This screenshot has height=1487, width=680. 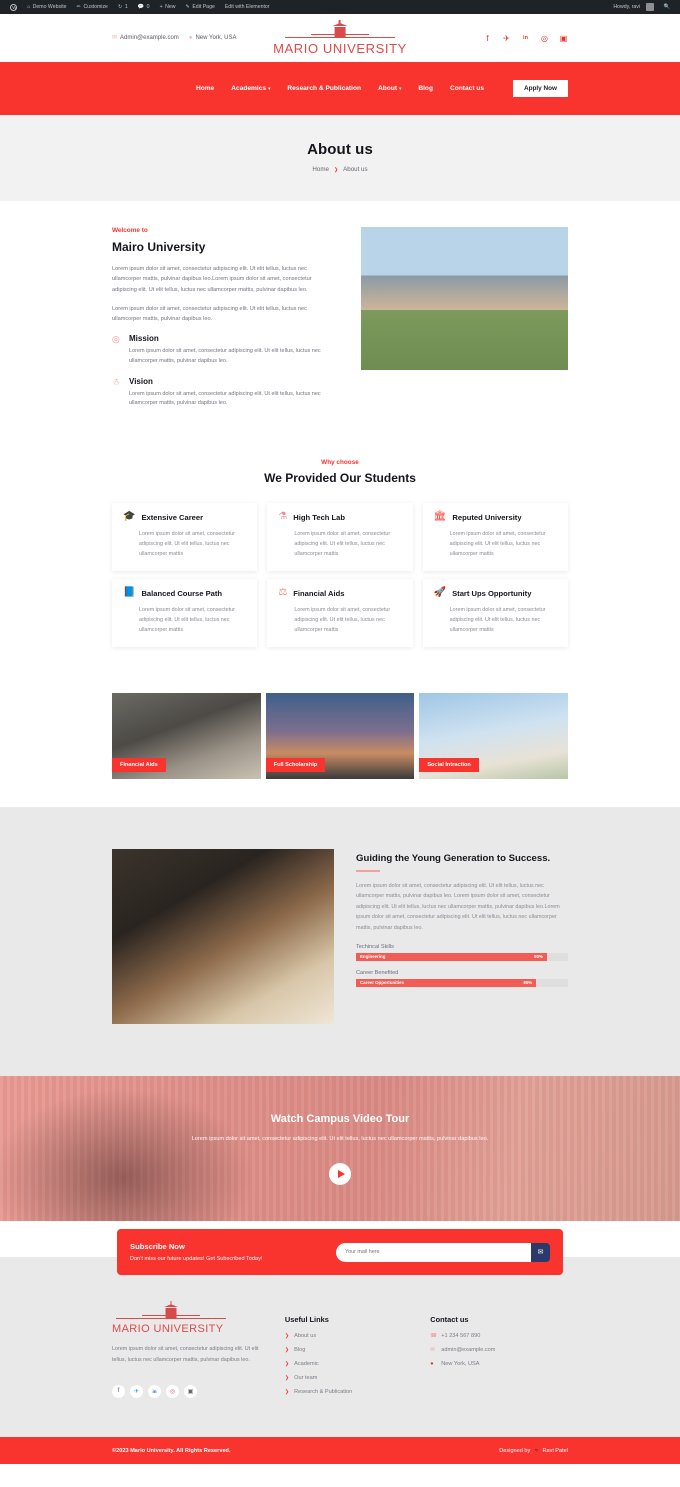 I want to click on footer-contact-phone: ☎ +1 234 567 890, so click(x=499, y=1336).